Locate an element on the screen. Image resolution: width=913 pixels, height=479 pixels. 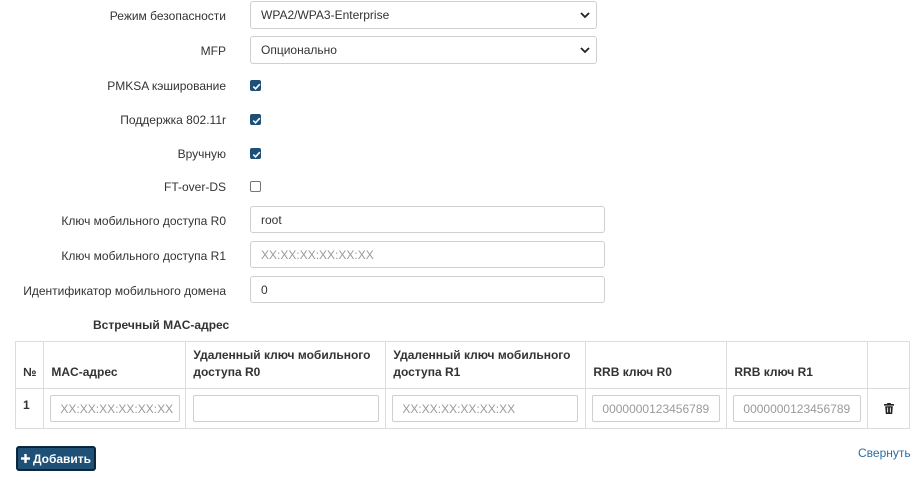
mfp-label: MFP is located at coordinates (213, 51).